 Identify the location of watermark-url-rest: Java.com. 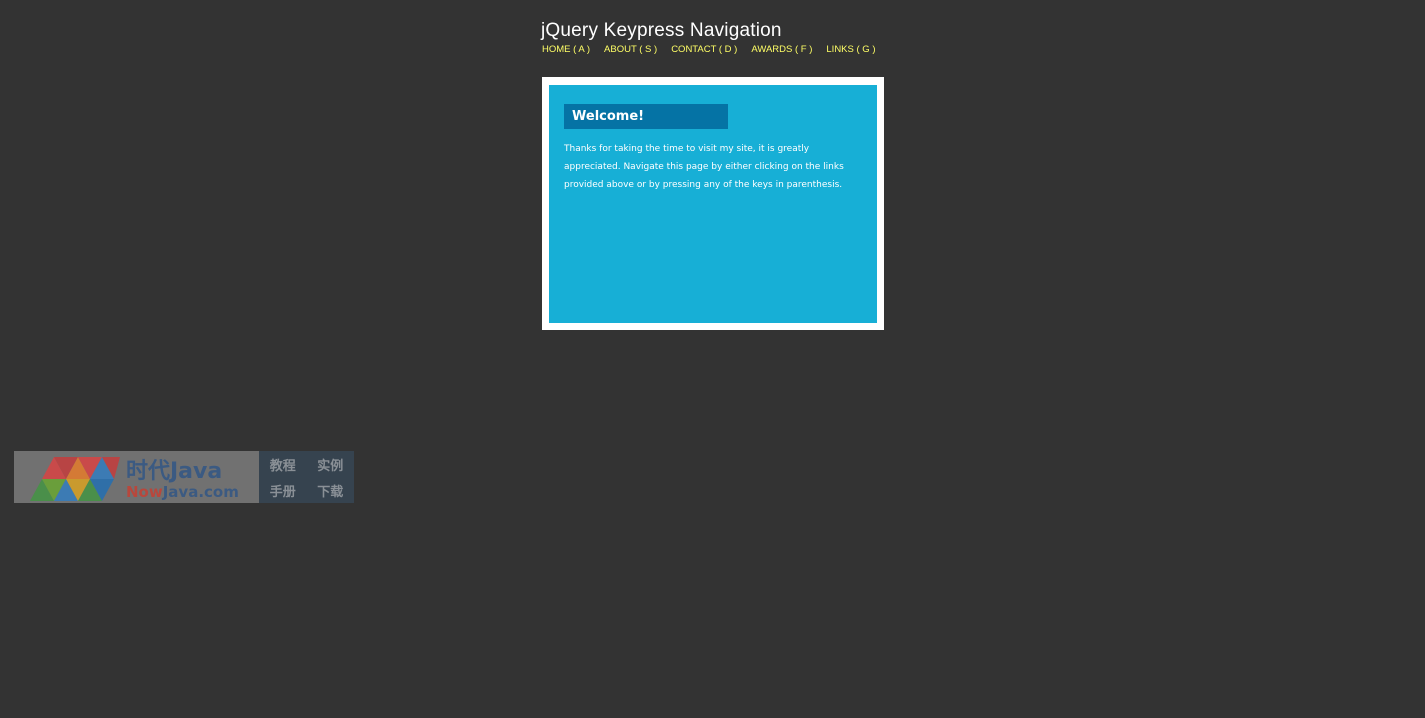
(200, 492).